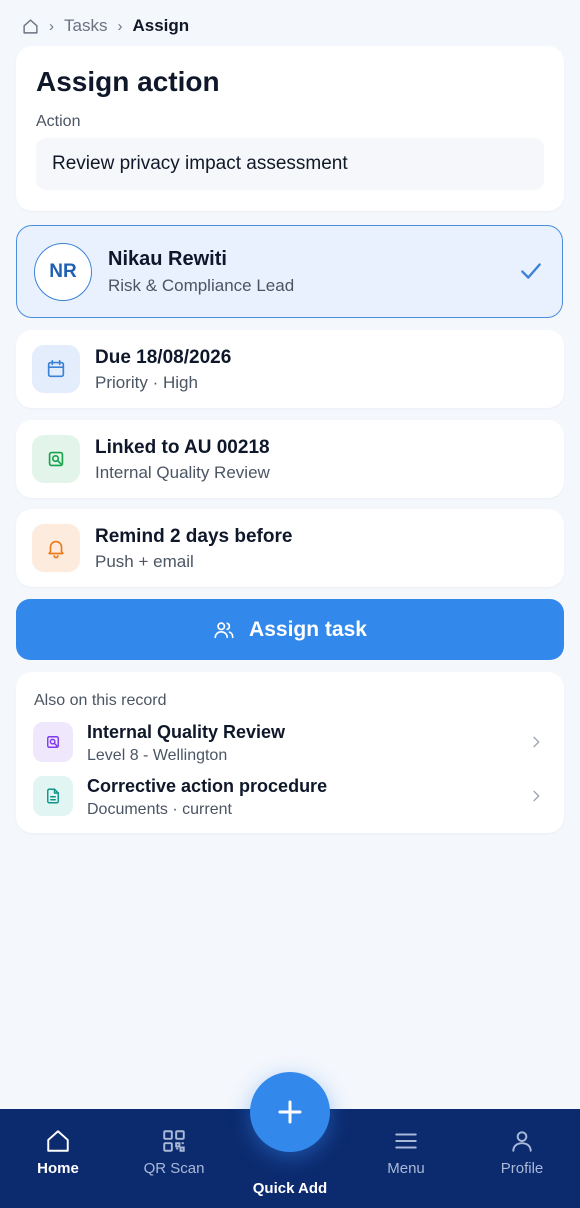 The width and height of the screenshot is (580, 1208). What do you see at coordinates (100, 700) in the screenshot?
I see `section-header: Also on this record` at bounding box center [100, 700].